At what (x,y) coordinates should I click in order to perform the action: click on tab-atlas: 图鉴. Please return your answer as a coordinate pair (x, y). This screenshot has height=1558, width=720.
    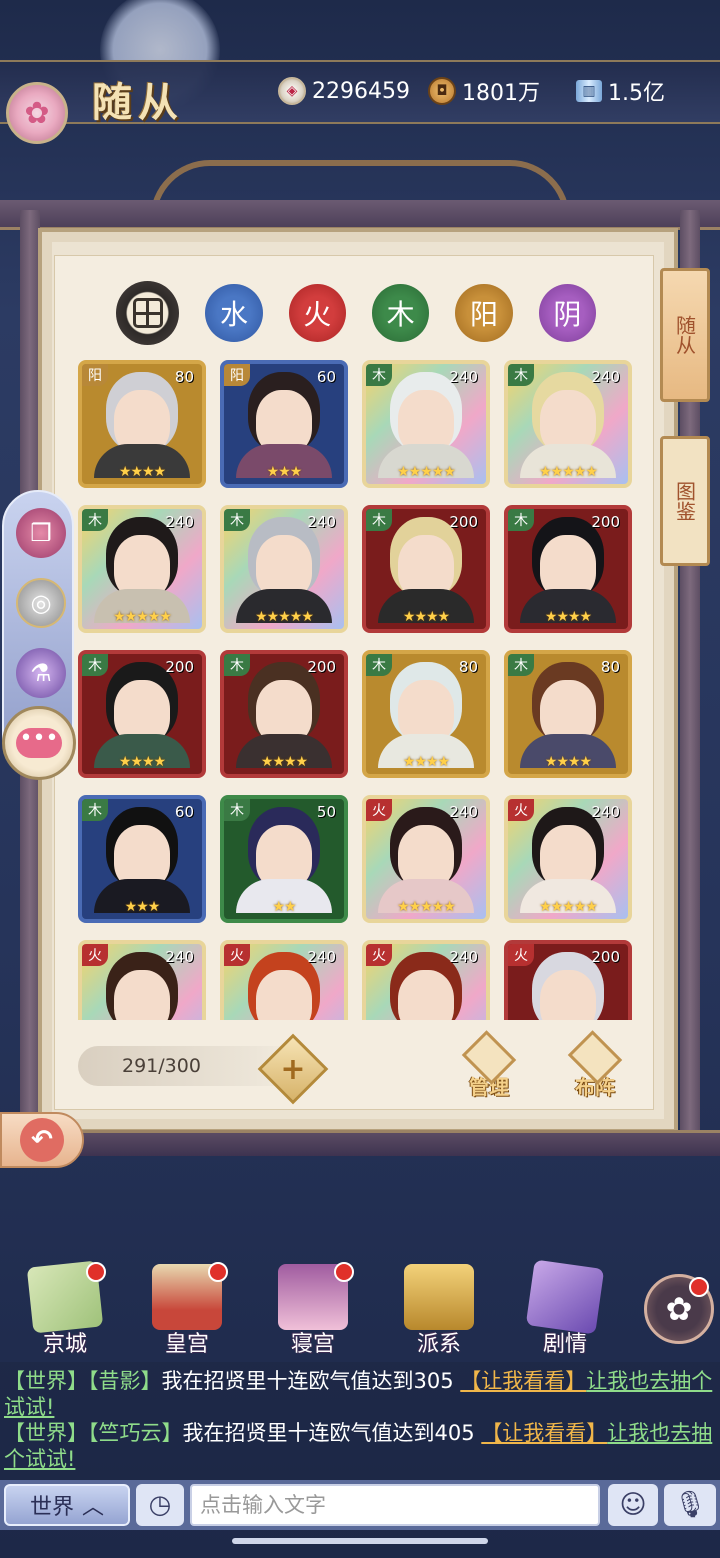
    Looking at the image, I should click on (685, 501).